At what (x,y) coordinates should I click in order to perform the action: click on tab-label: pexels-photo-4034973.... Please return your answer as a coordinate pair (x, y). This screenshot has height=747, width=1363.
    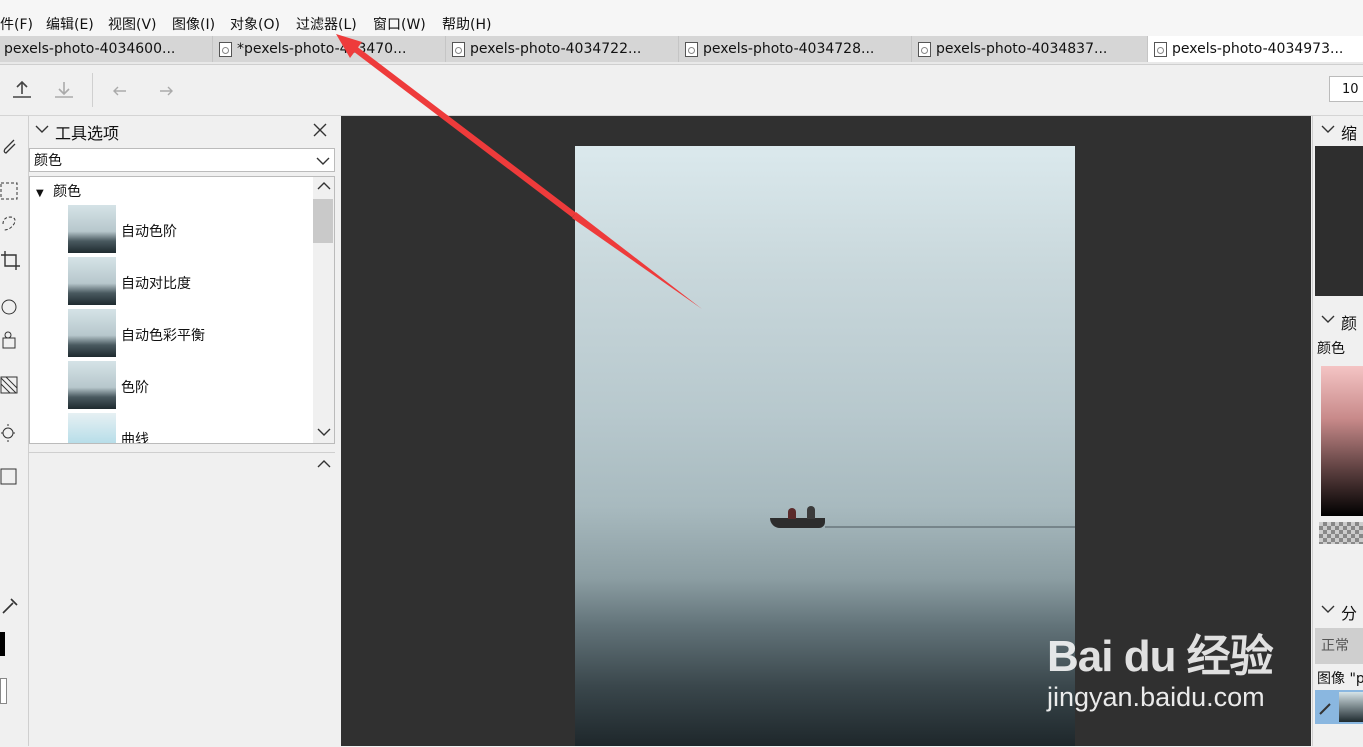
    Looking at the image, I should click on (1258, 49).